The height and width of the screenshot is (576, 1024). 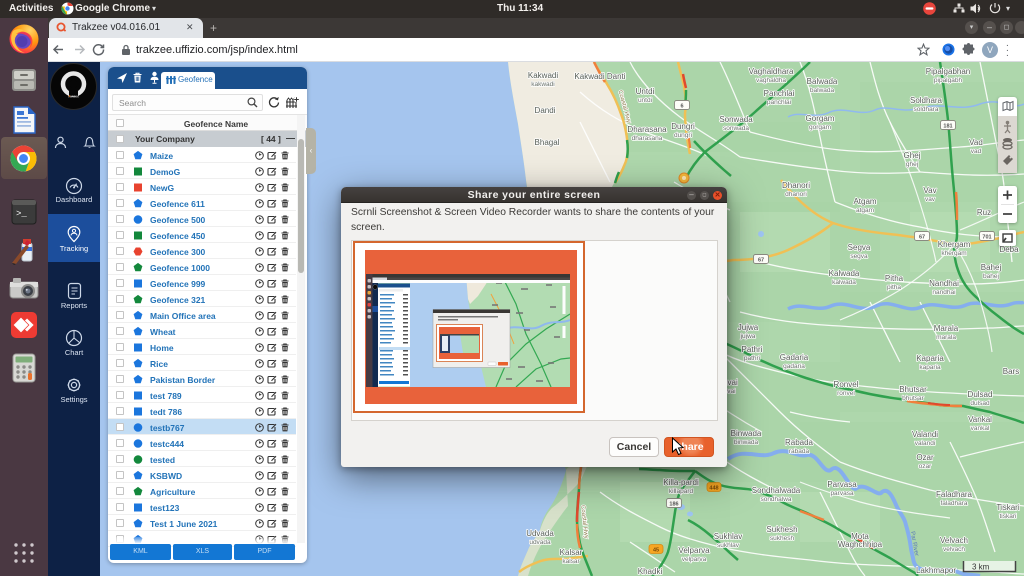 I want to click on svg-text: Kaparia, so click(x=930, y=358).